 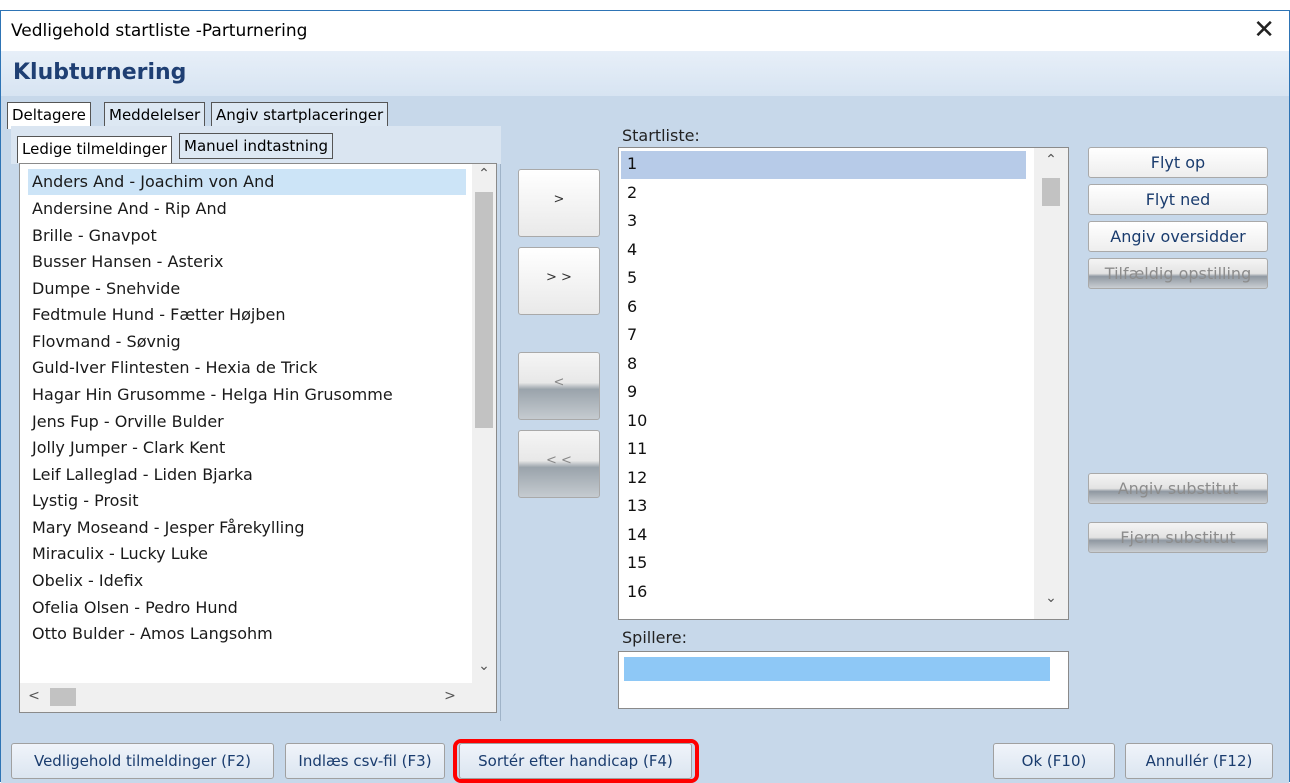 What do you see at coordinates (247, 634) in the screenshot?
I see `list-item: Otto Bulder - Amos Langsohm` at bounding box center [247, 634].